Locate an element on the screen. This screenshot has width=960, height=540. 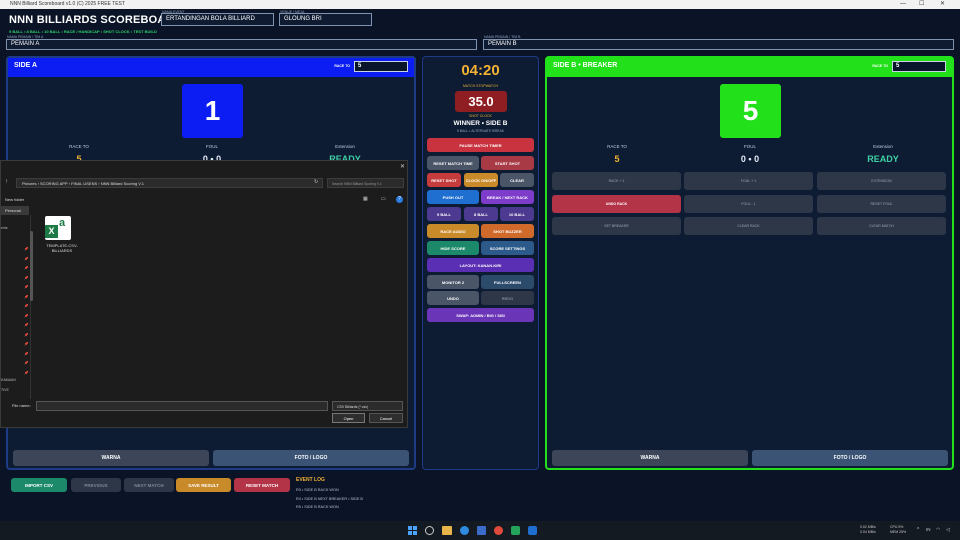
nav-item-tive: TIVE is located at coordinates (5, 390).